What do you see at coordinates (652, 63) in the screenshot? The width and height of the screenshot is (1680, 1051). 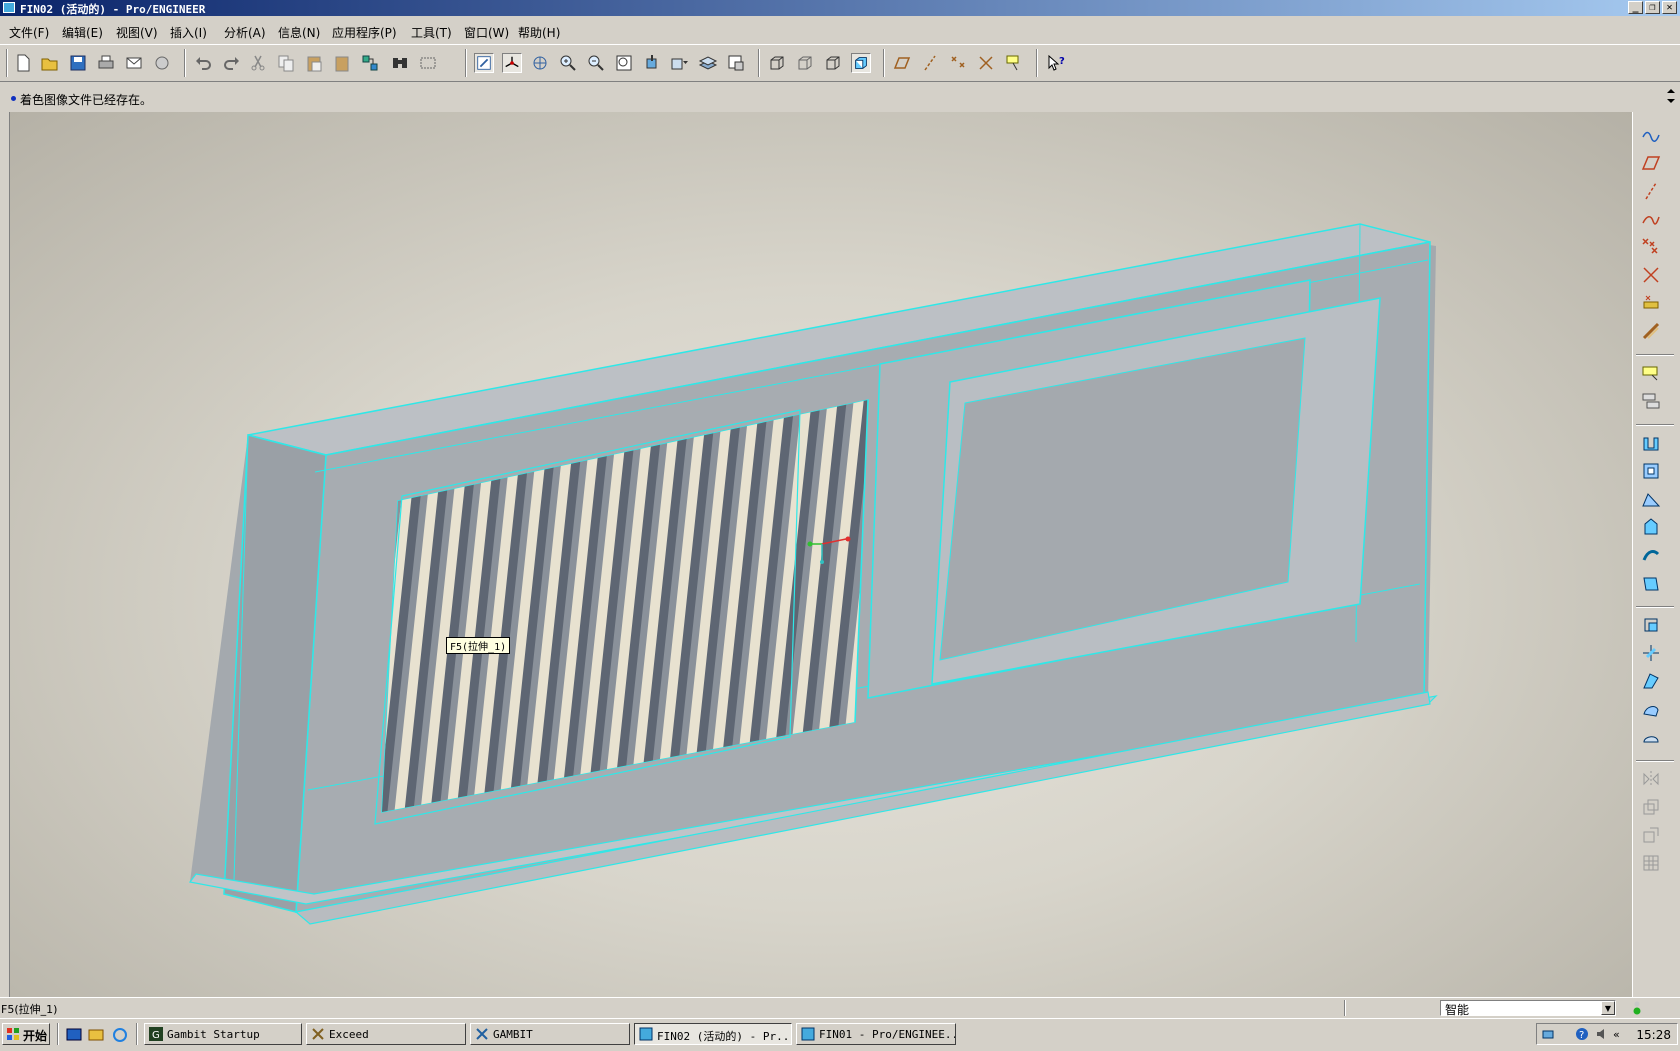 I see `reorient-icon` at bounding box center [652, 63].